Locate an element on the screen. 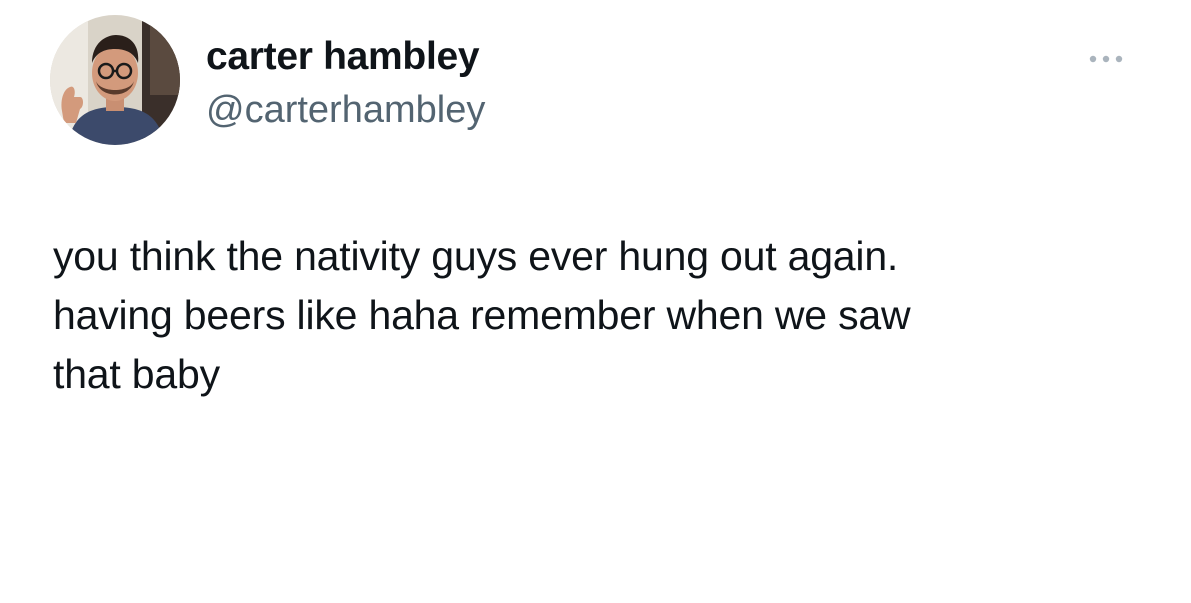  ellipsis-icon is located at coordinates (1106, 59).